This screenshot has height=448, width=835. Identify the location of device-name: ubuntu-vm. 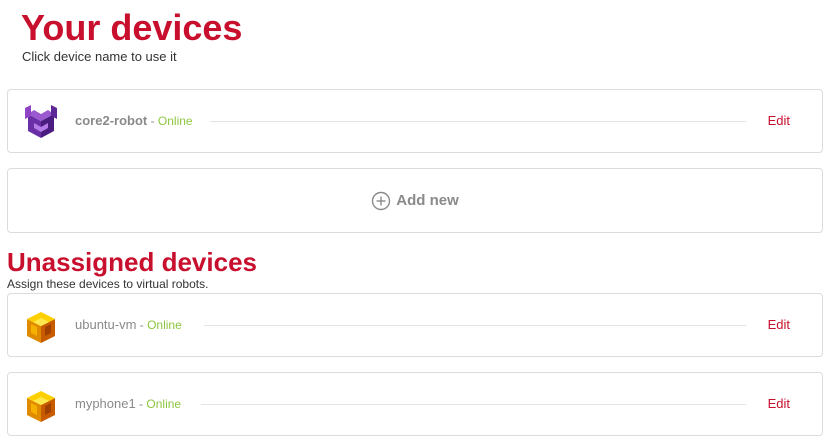
(105, 324).